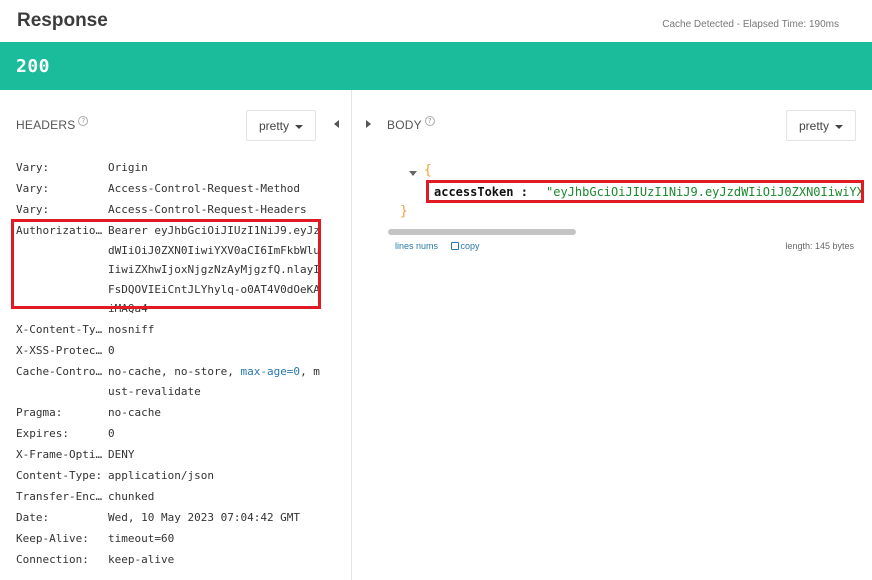 The height and width of the screenshot is (580, 872). Describe the element at coordinates (416, 246) in the screenshot. I see `lines-nums-link: lines nums` at that location.